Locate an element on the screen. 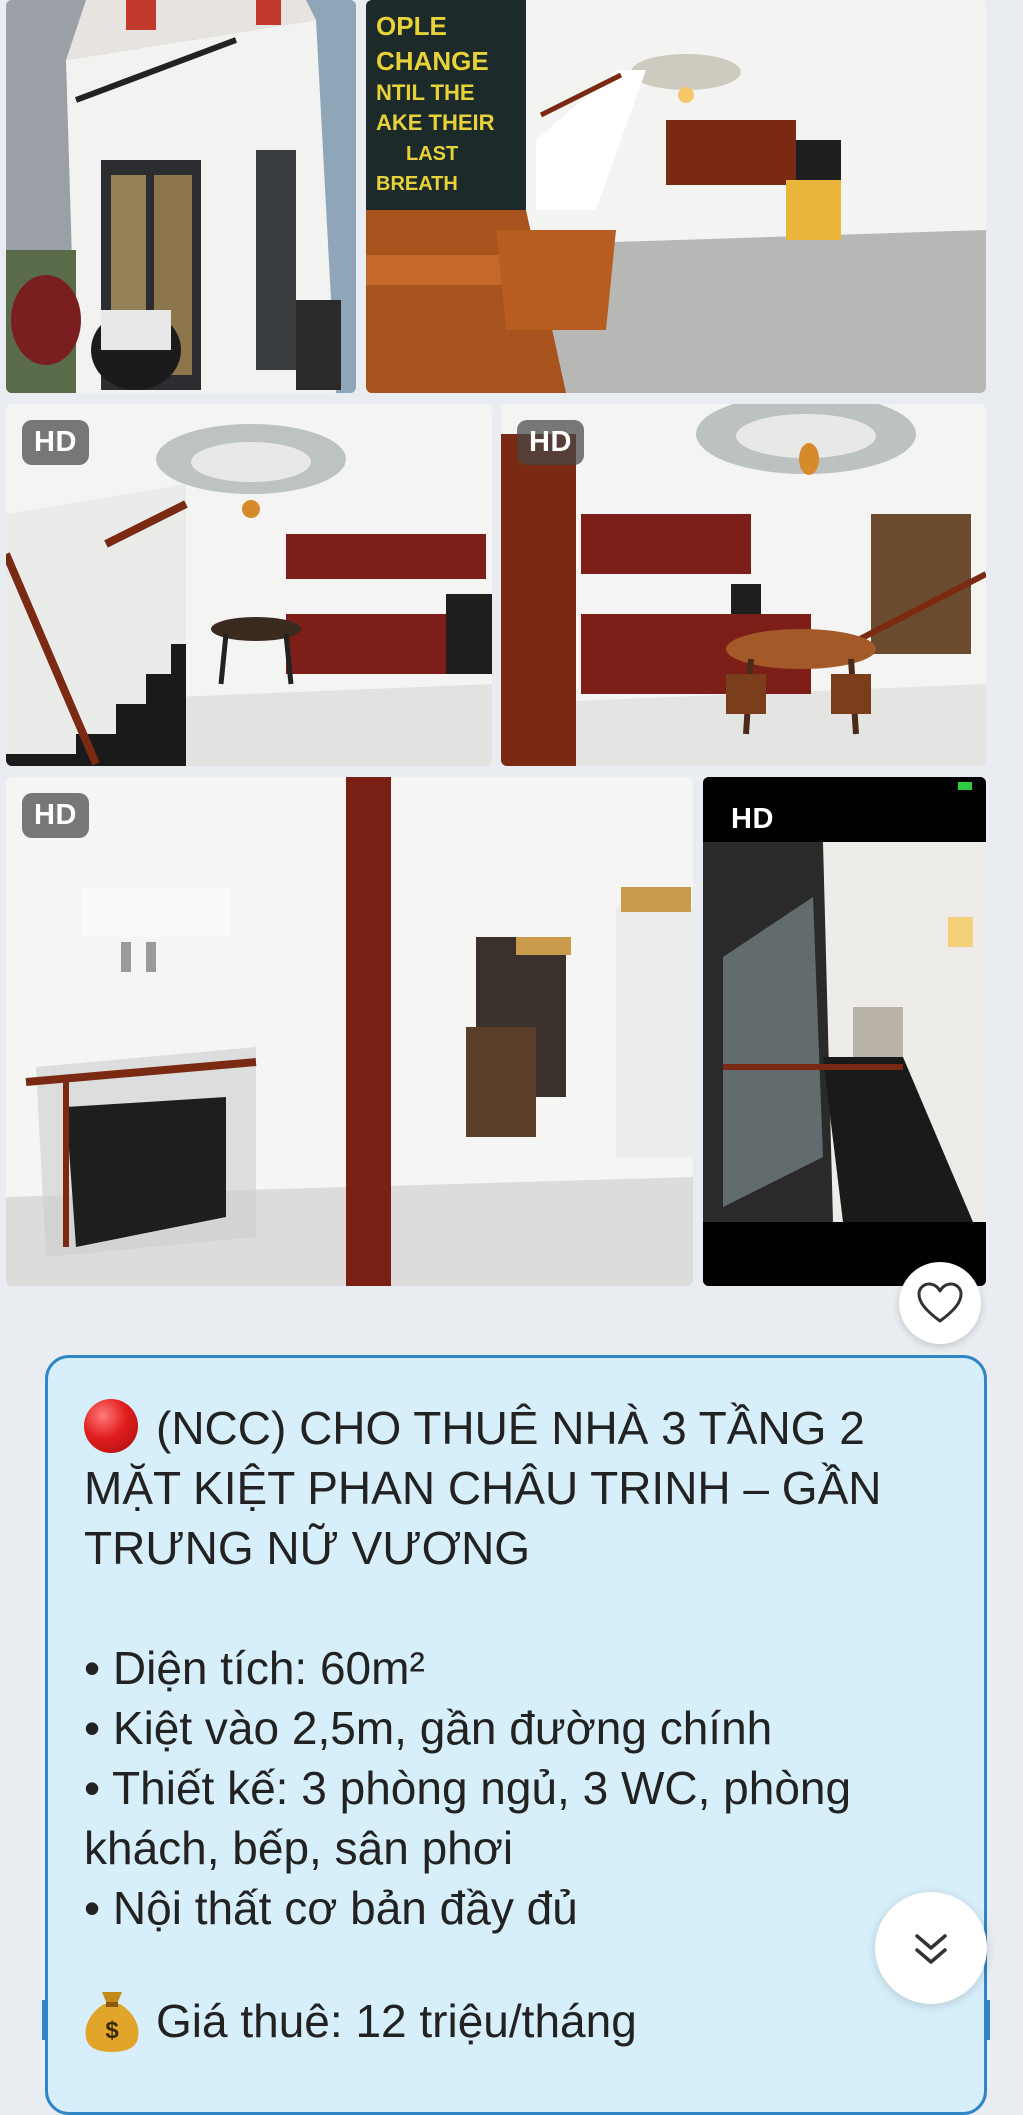 The width and height of the screenshot is (1023, 2115). photo-staircase: HD is located at coordinates (844, 1031).